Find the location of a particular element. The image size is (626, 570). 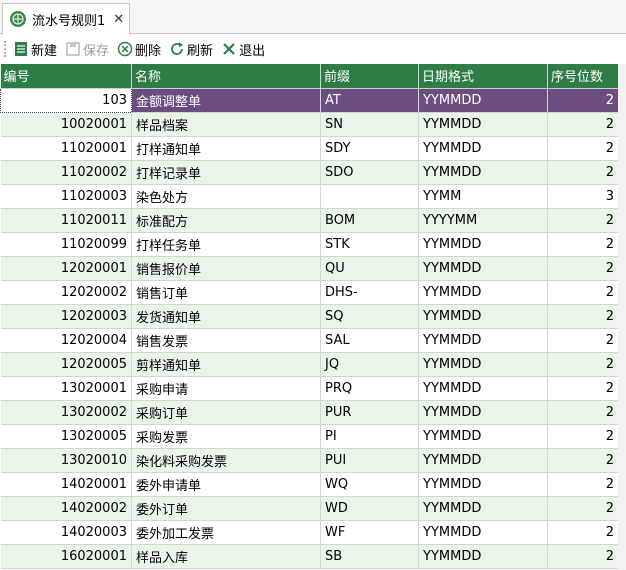

close-icon: ✕ is located at coordinates (118, 19).